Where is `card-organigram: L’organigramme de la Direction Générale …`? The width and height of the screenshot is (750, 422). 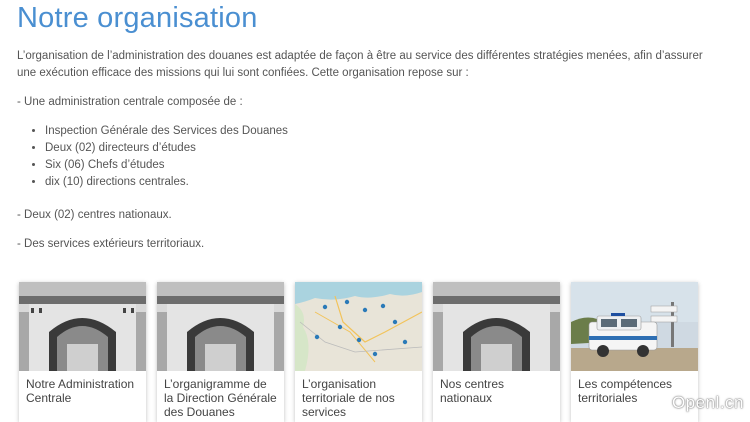
card-organigram: L’organigramme de la Direction Générale … is located at coordinates (220, 352).